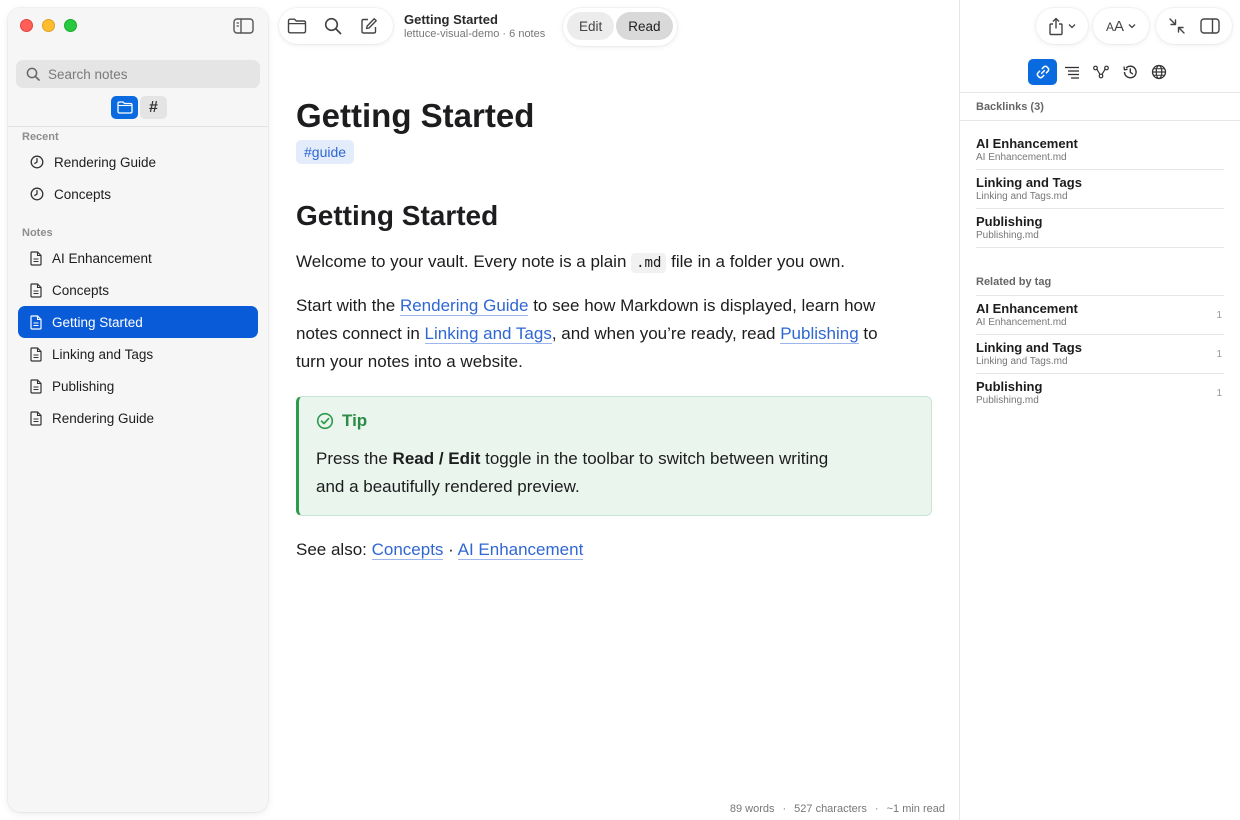 This screenshot has width=1240, height=820. What do you see at coordinates (37, 162) in the screenshot?
I see `clock-icon` at bounding box center [37, 162].